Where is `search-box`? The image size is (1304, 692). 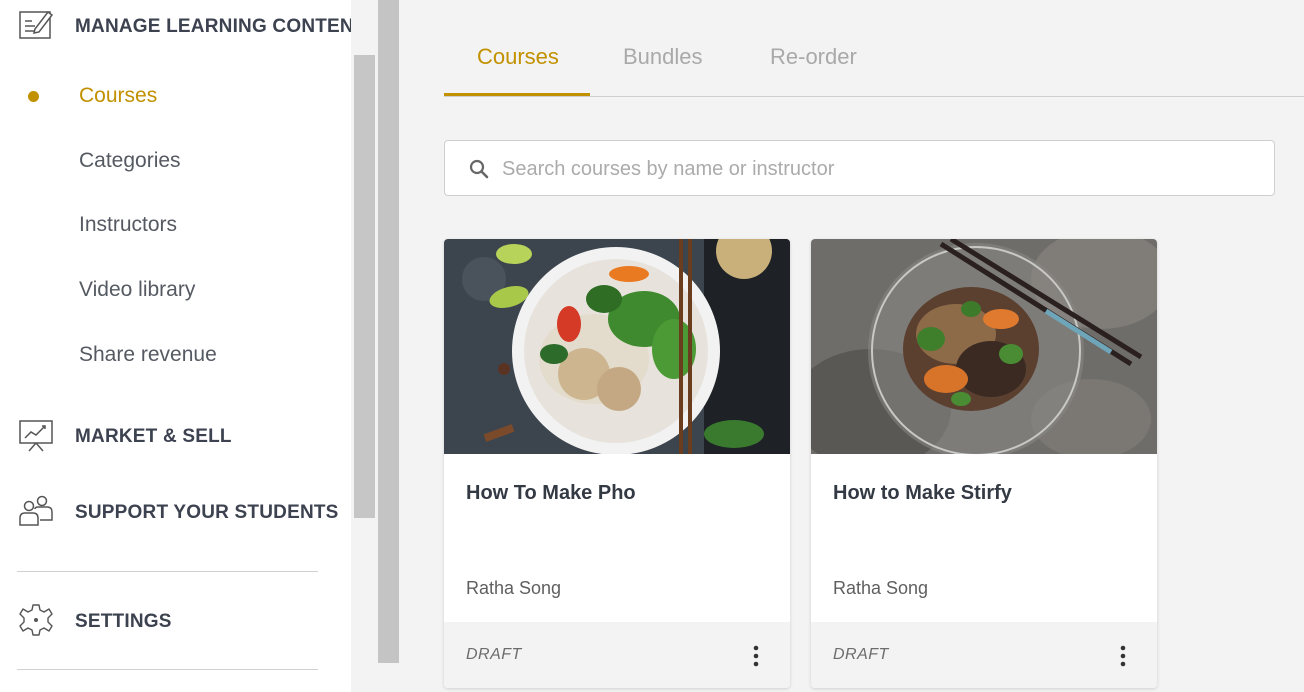 search-box is located at coordinates (859, 168).